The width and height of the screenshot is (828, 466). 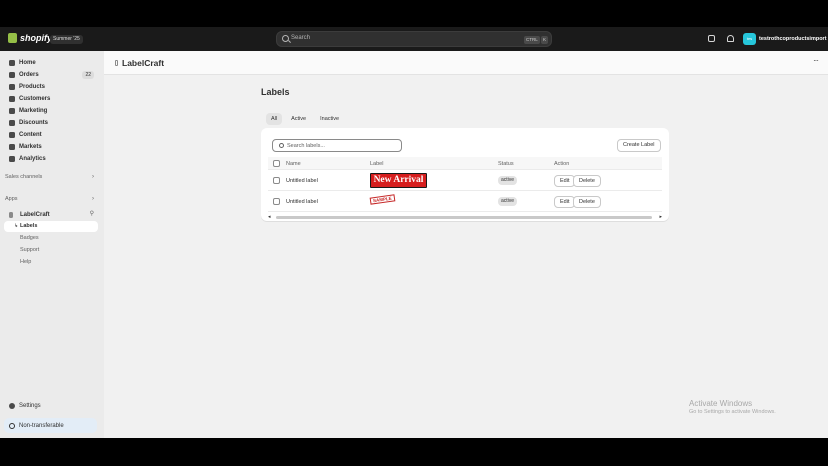 I want to click on nav-label: Marketing, so click(x=33, y=110).